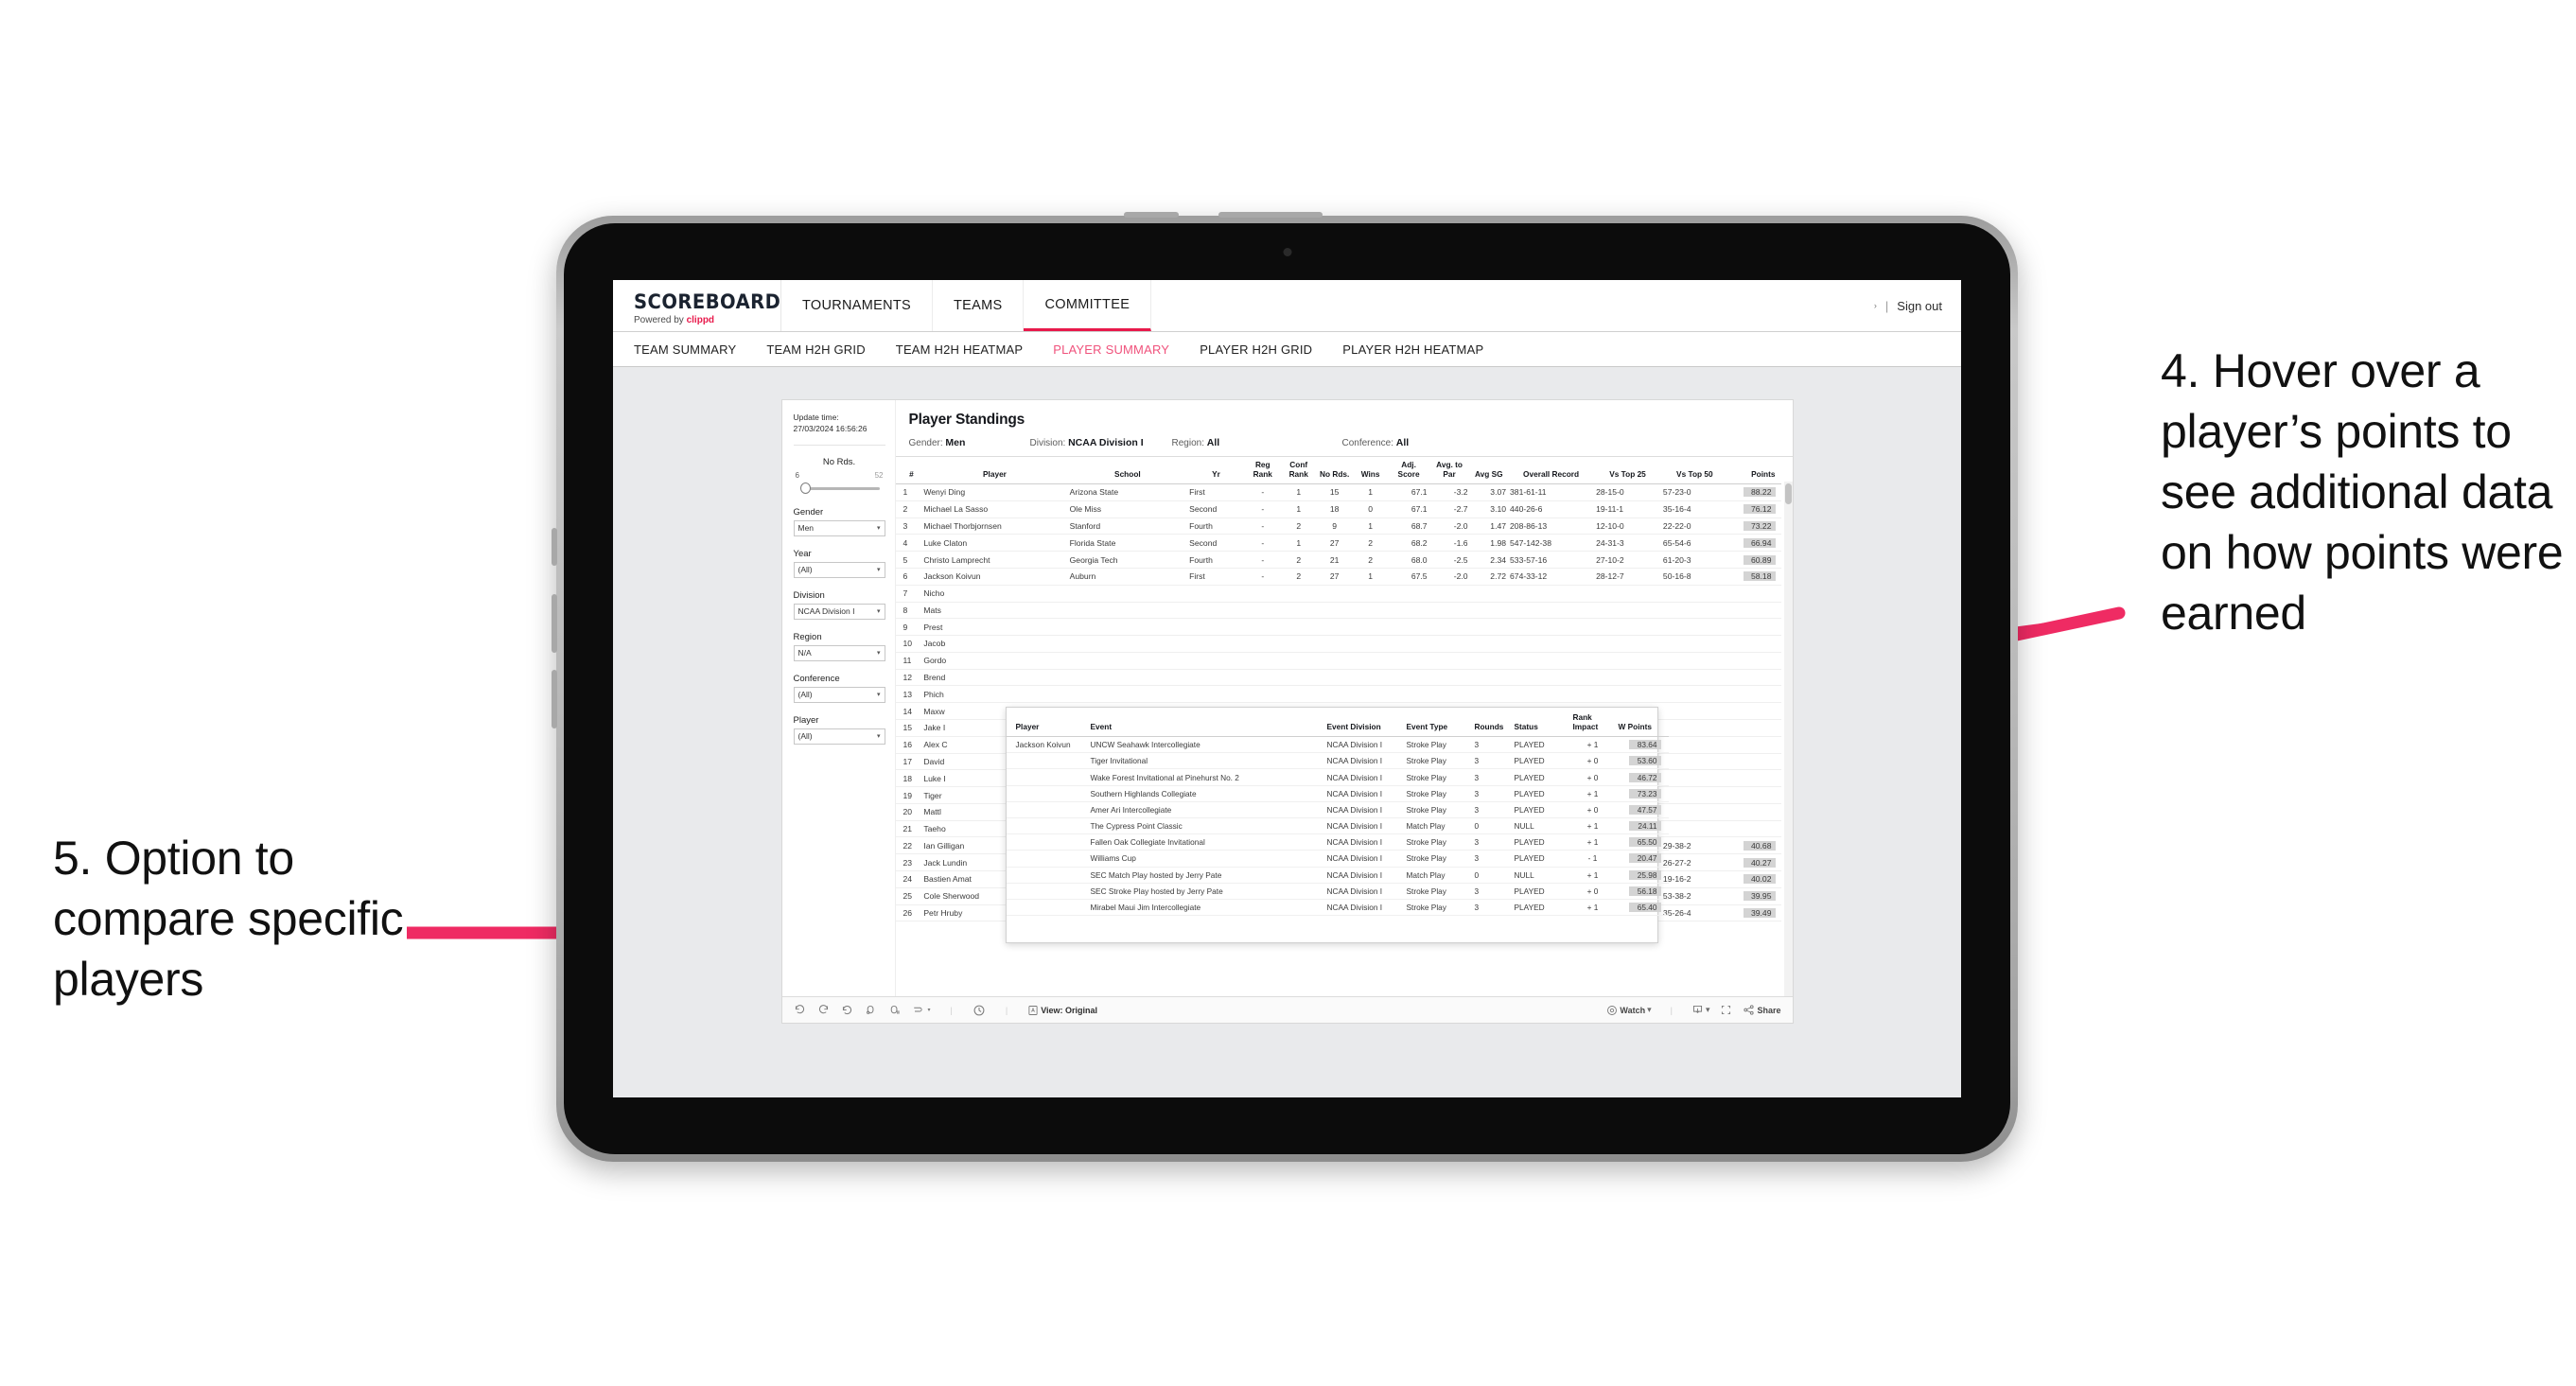  What do you see at coordinates (1111, 349) in the screenshot?
I see `tab-player-summary: PLAYER SUMMARY` at bounding box center [1111, 349].